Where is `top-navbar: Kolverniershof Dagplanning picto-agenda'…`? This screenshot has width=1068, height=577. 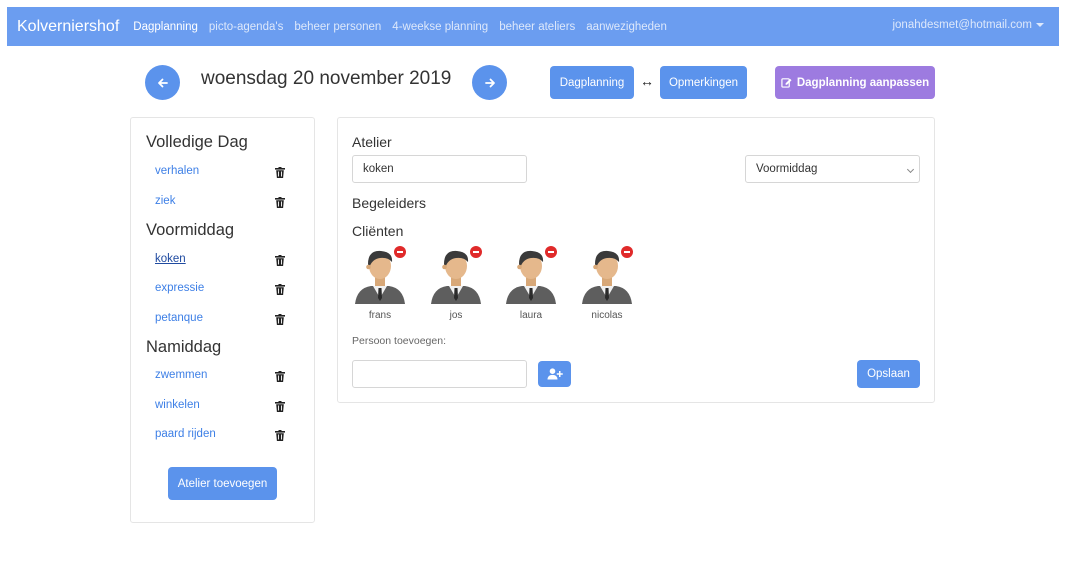 top-navbar: Kolverniershof Dagplanning picto-agenda'… is located at coordinates (533, 26).